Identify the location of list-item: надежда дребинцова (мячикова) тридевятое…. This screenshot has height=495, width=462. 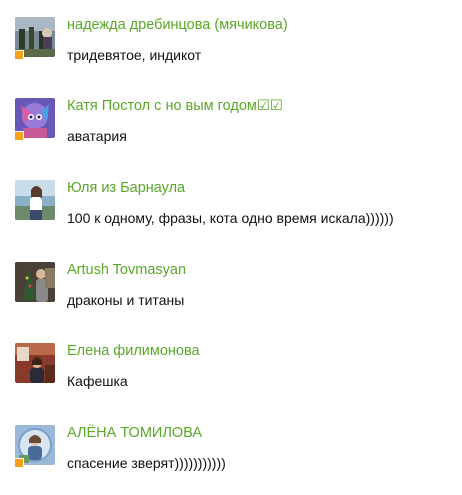
(231, 52).